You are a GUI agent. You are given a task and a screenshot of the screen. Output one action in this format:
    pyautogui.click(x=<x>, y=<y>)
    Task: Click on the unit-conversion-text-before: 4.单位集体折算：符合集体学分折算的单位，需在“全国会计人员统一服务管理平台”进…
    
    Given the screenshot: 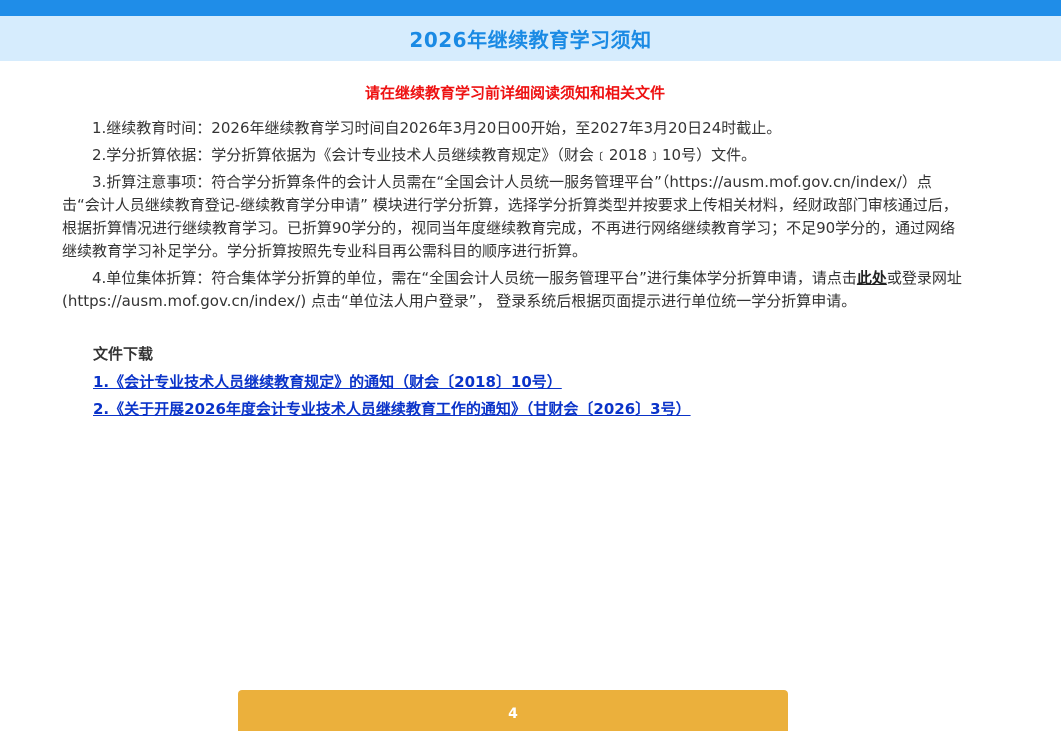 What is the action you would take?
    pyautogui.click(x=474, y=278)
    